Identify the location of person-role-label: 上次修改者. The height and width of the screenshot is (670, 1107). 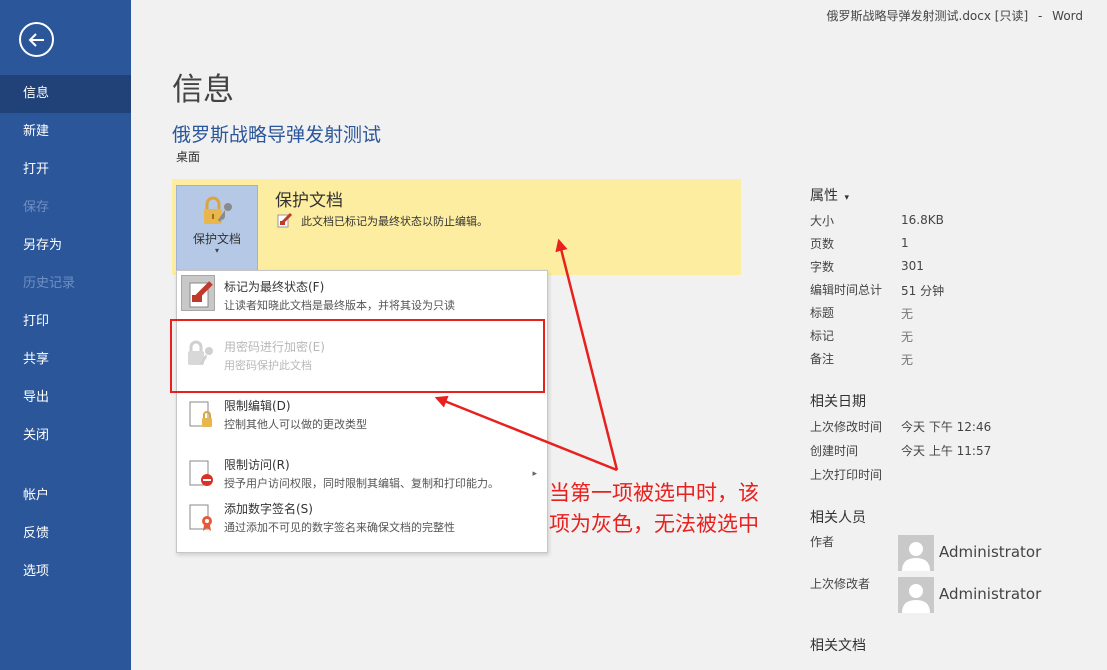
(840, 584).